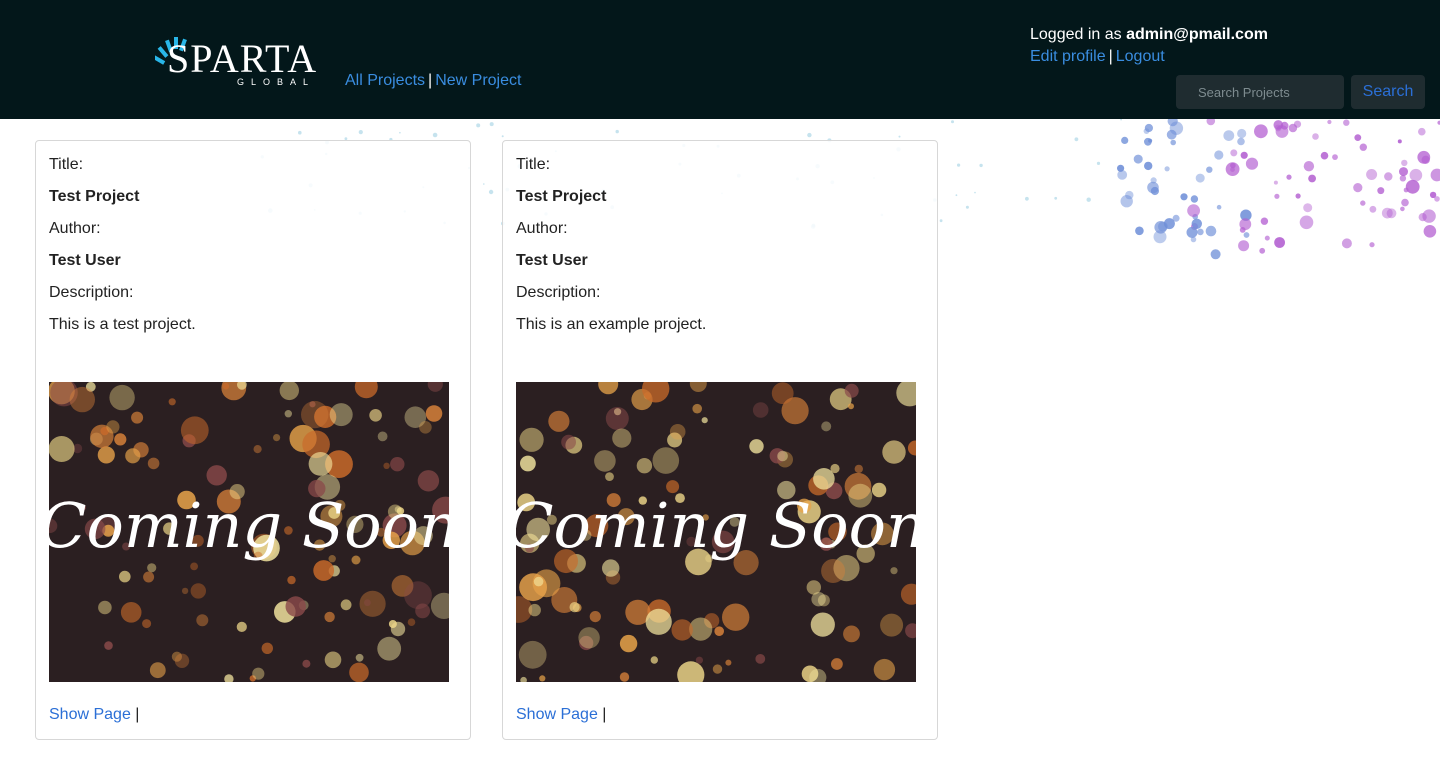  Describe the element at coordinates (75, 228) in the screenshot. I see `author-label: Author:` at that location.